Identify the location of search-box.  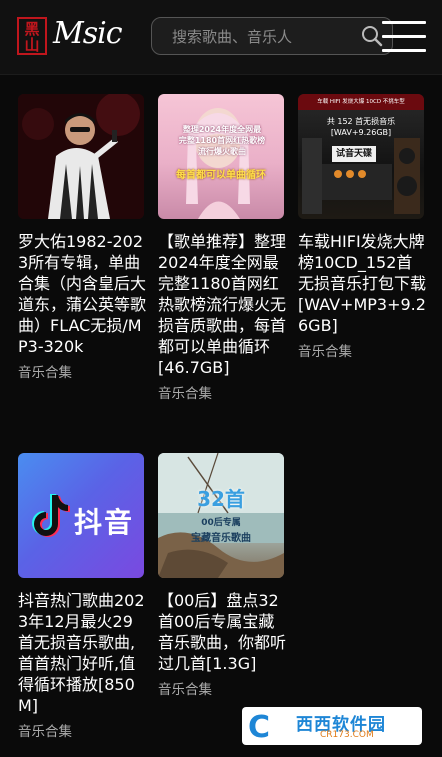
(272, 36).